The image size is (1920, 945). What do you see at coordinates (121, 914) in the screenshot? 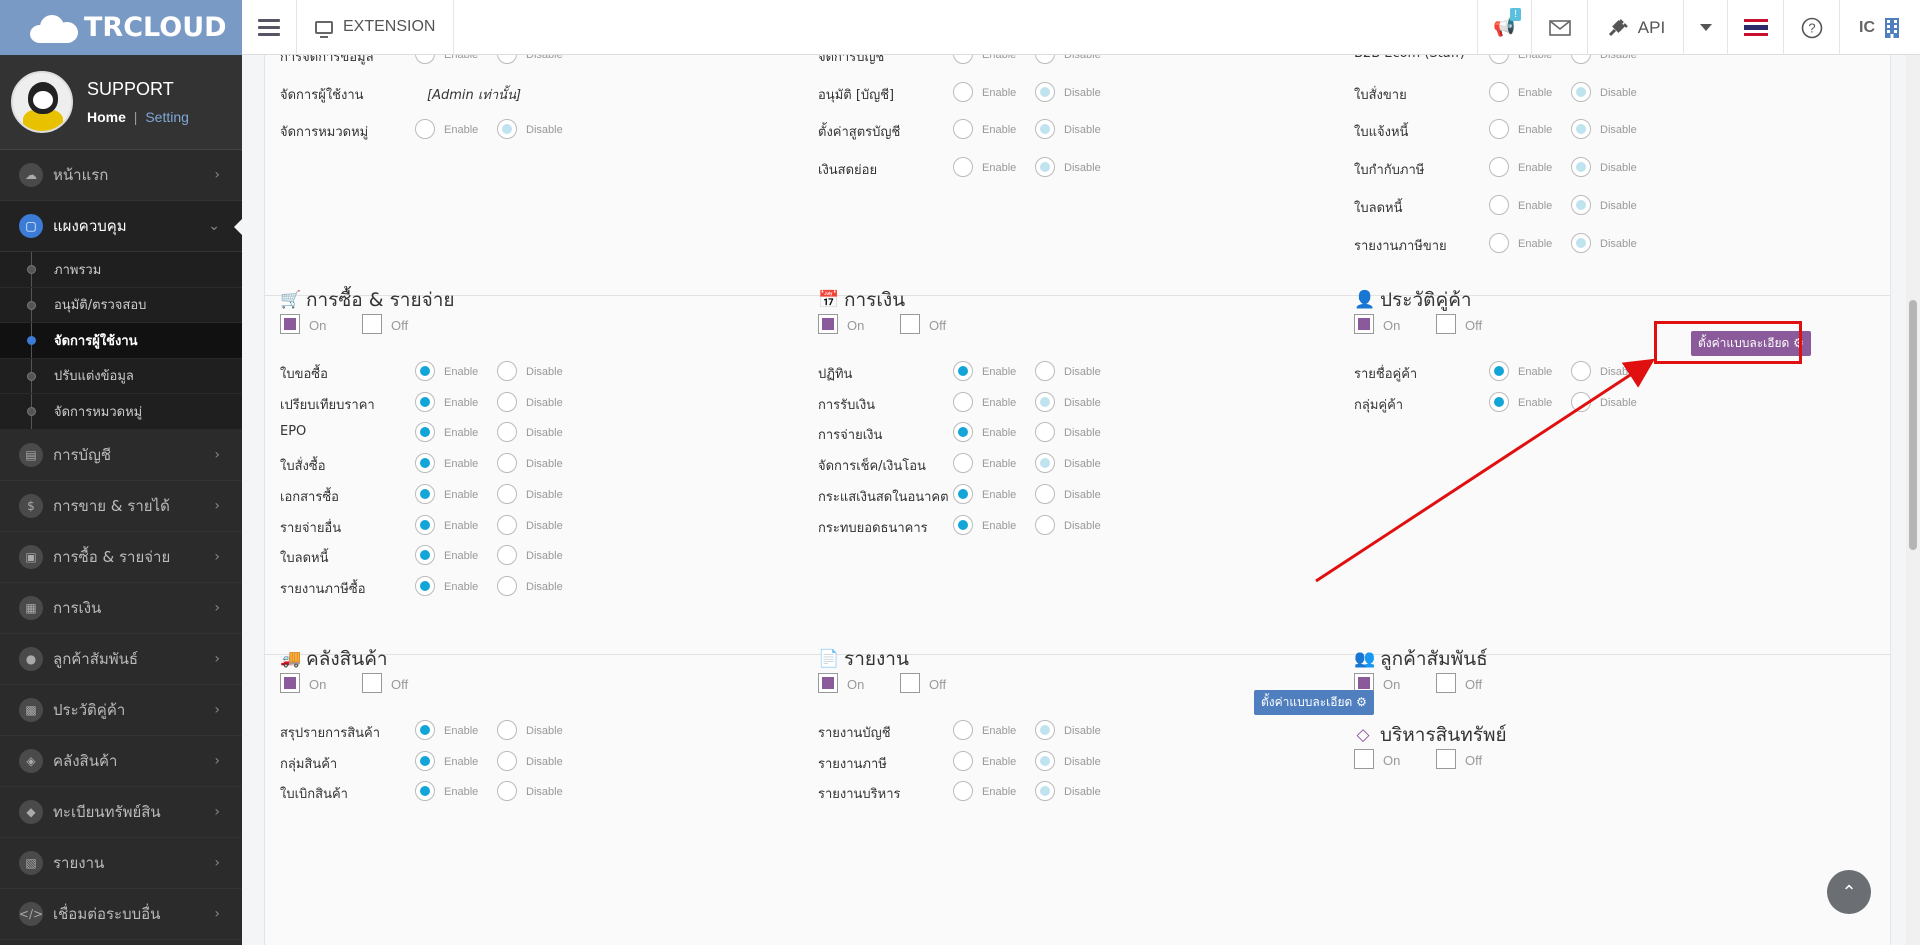
I see `sidebar-item: </> เชื่อมต่อระบบอื่น ›` at bounding box center [121, 914].